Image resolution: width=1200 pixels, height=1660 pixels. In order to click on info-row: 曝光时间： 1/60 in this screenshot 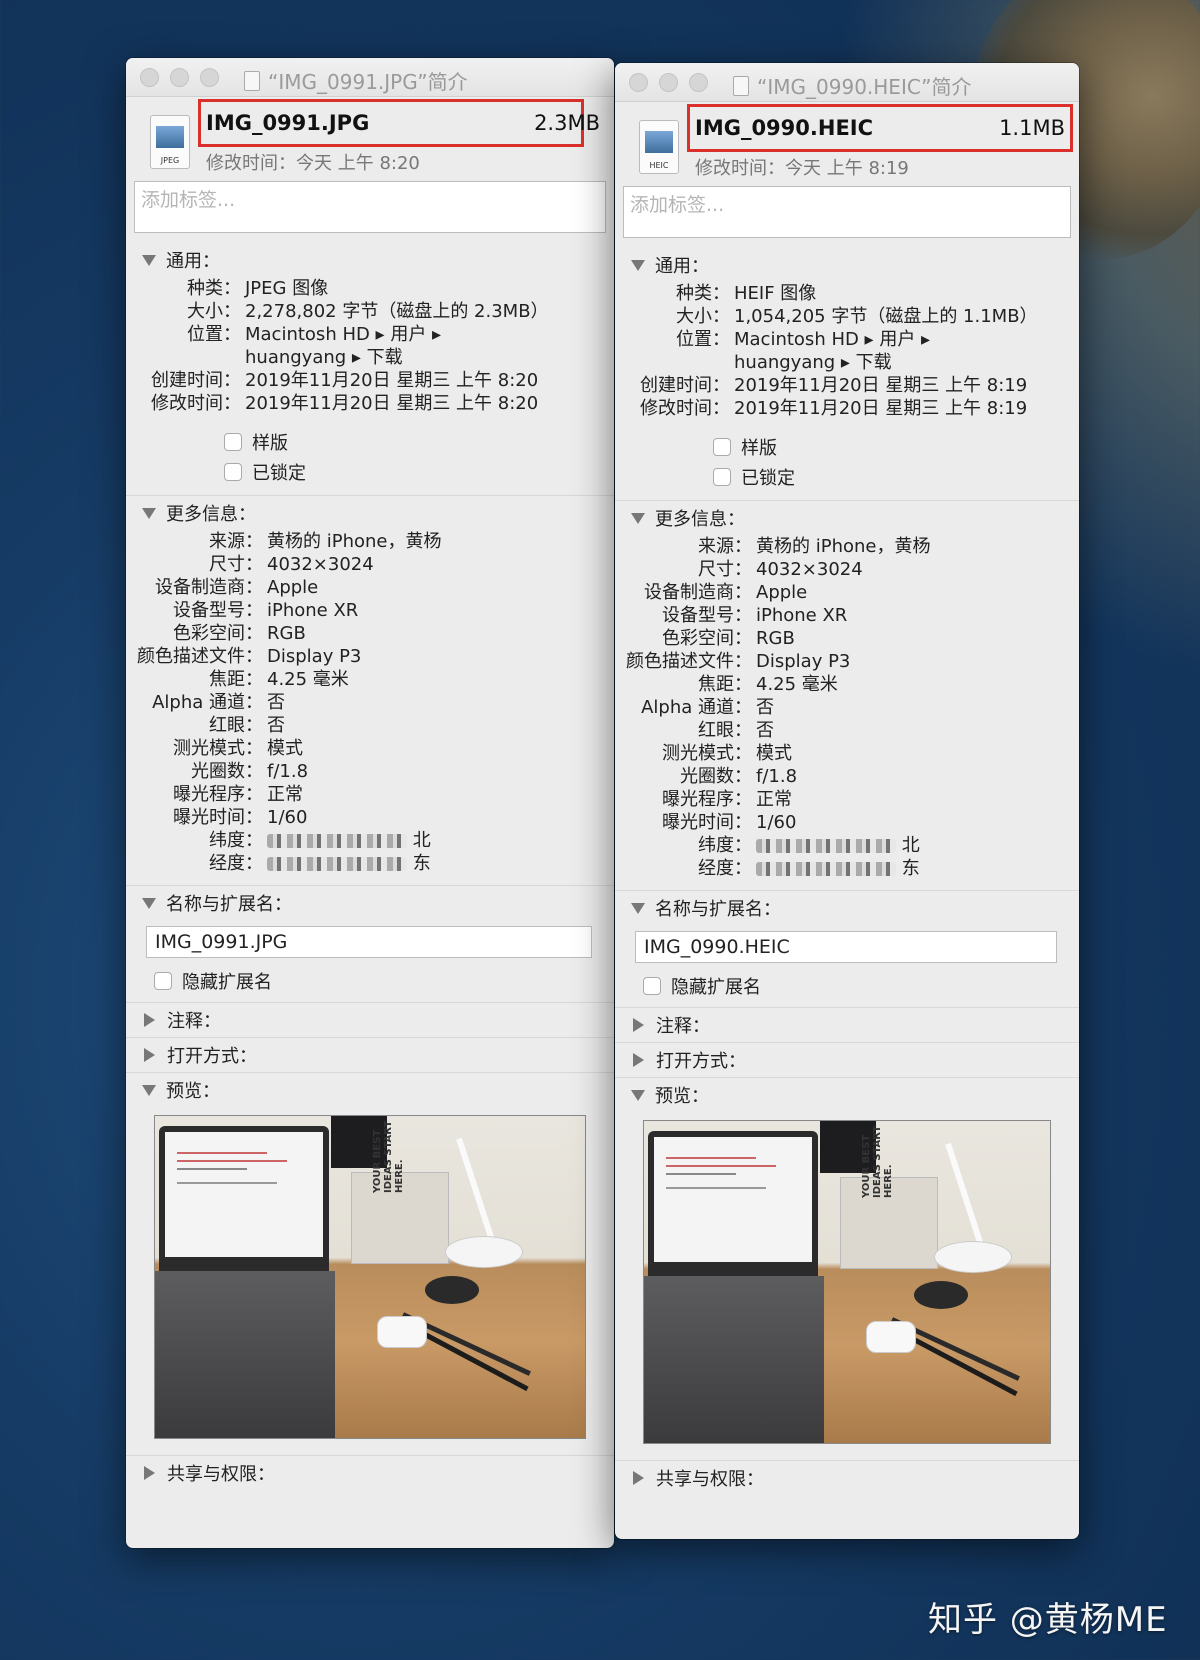, I will do `click(847, 822)`.